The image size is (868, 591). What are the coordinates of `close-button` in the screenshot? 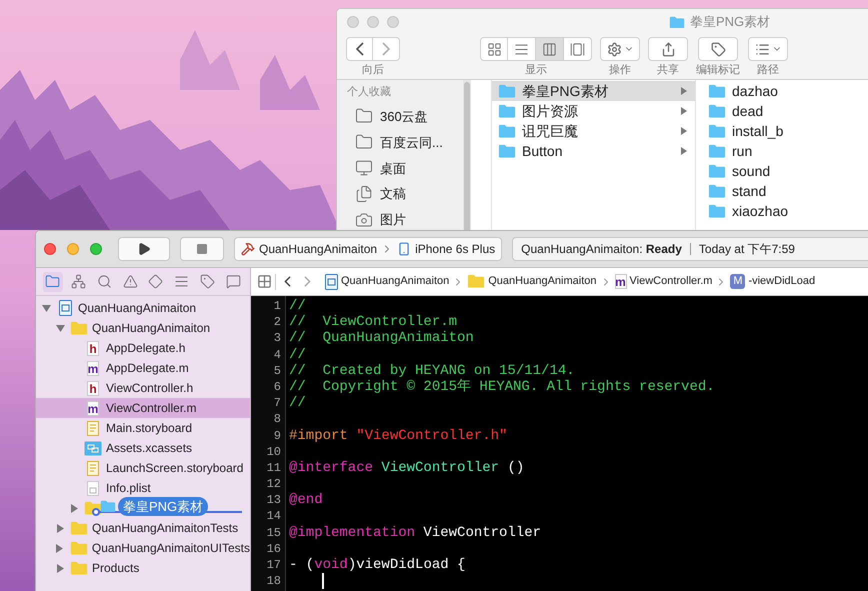 It's located at (50, 249).